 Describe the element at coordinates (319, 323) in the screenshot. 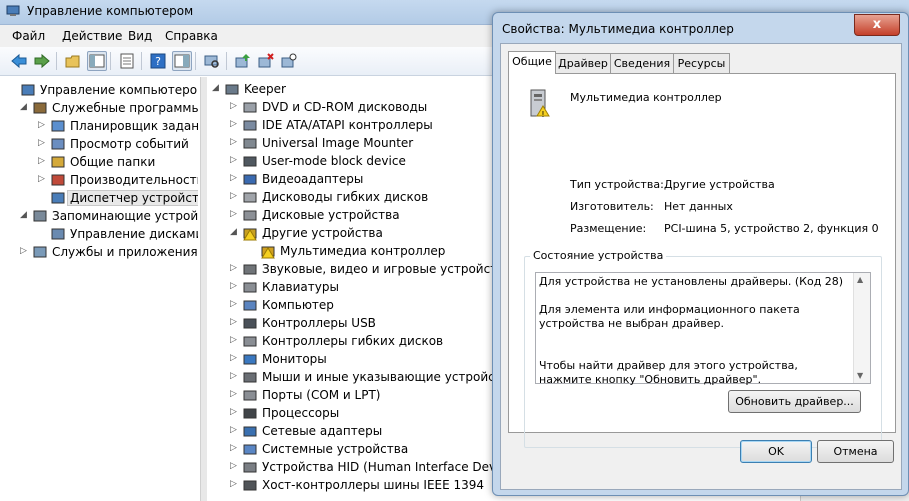

I see `device-tree-label: Контроллеры USB` at that location.